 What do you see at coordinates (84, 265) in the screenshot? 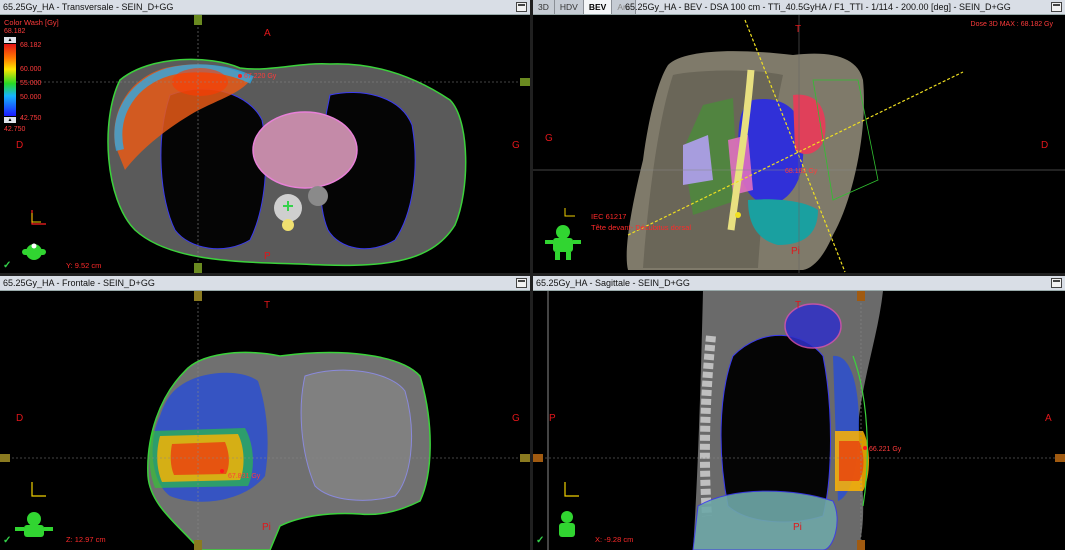
I see `slice-coordinate: Y: 9.52 cm` at bounding box center [84, 265].